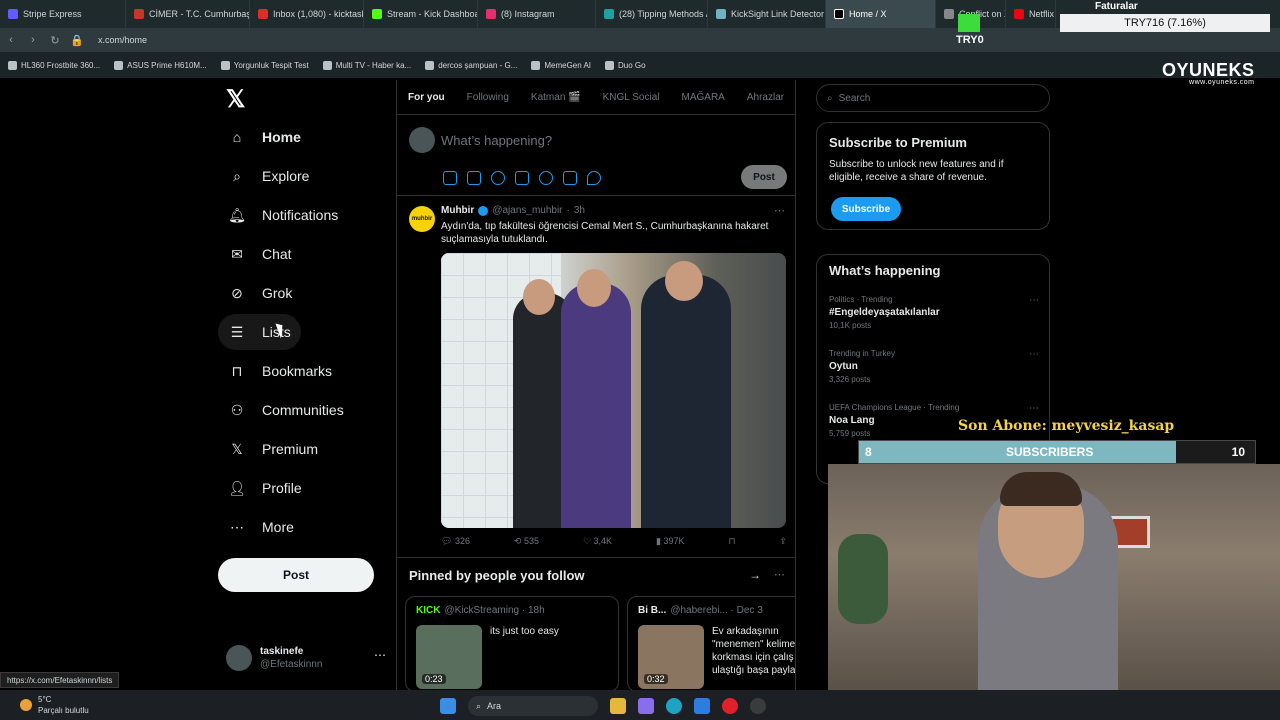 Image resolution: width=1280 pixels, height=720 pixels. I want to click on bookmark-item: Yorgunluk Tespit Test, so click(264, 65).